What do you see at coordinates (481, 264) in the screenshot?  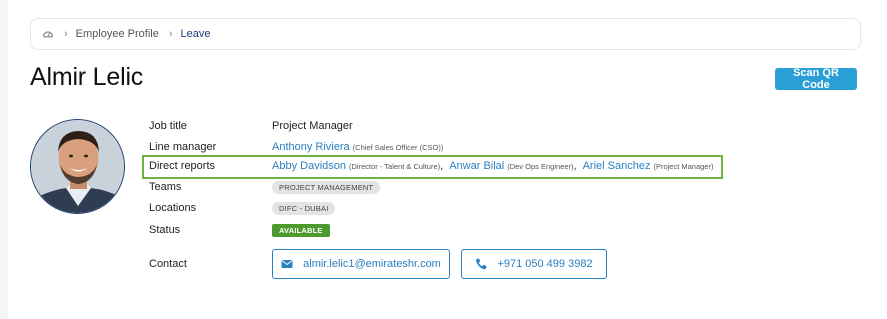 I see `phone-icon` at bounding box center [481, 264].